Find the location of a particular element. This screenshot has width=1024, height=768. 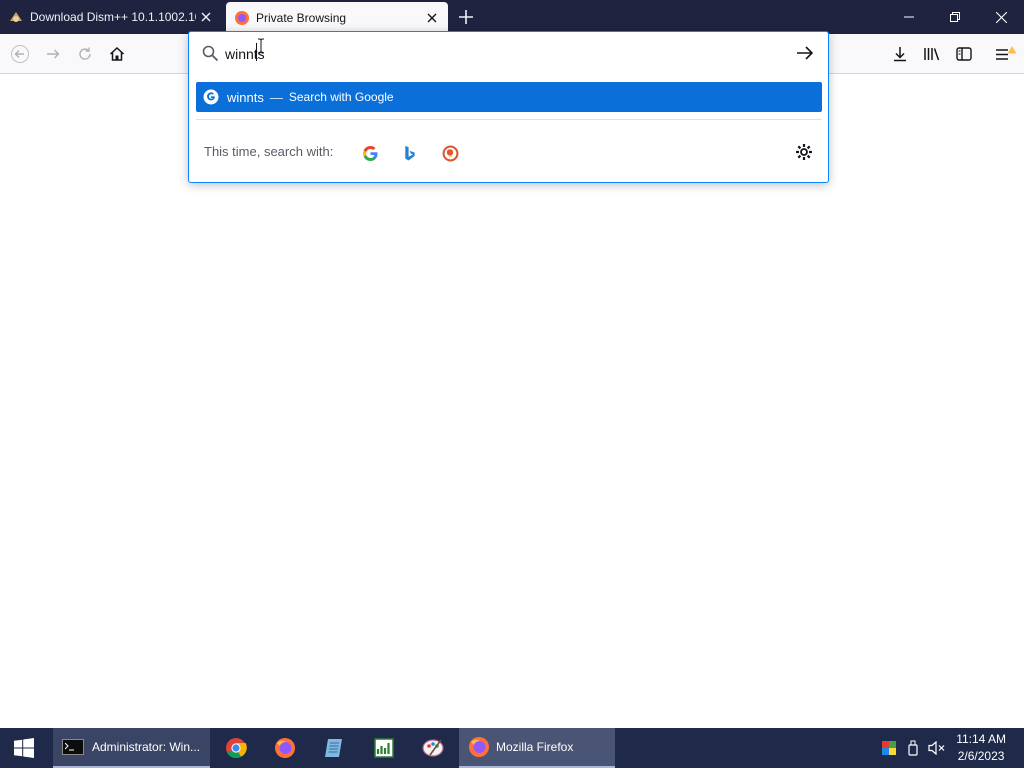

forward-arrow-icon is located at coordinates (53, 54).